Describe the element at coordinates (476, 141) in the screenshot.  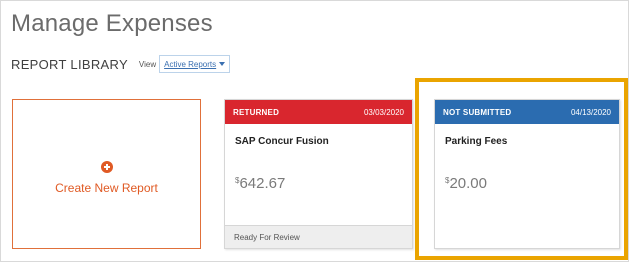
I see `report-name: Parking Fees` at that location.